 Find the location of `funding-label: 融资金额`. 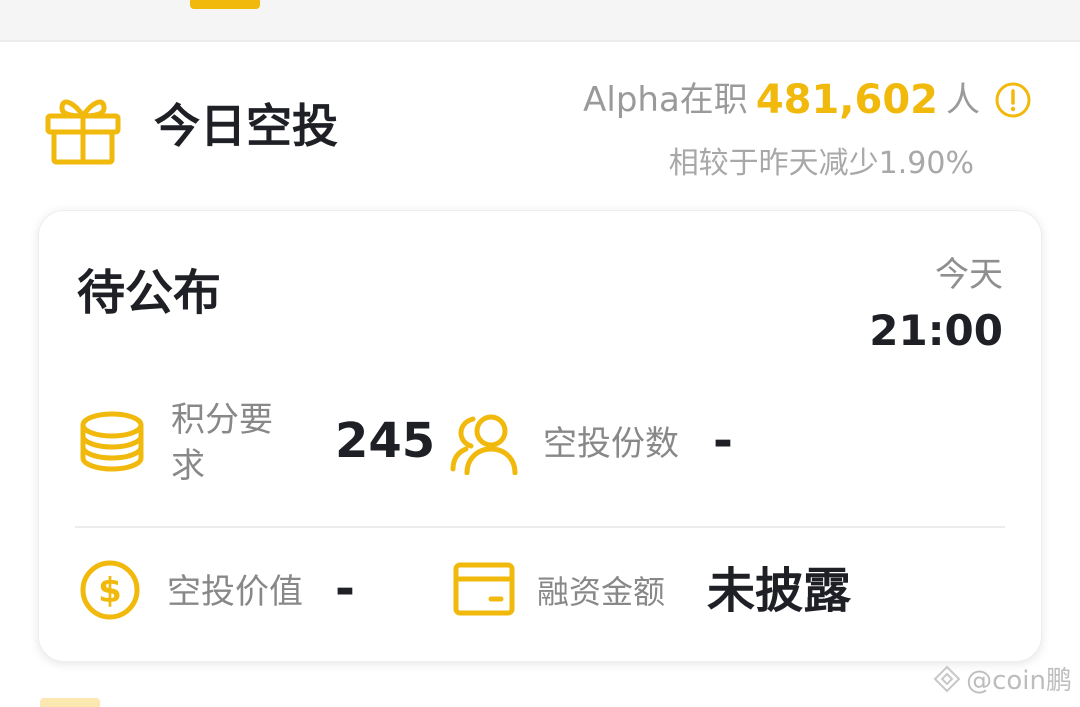

funding-label: 融资金额 is located at coordinates (601, 592).